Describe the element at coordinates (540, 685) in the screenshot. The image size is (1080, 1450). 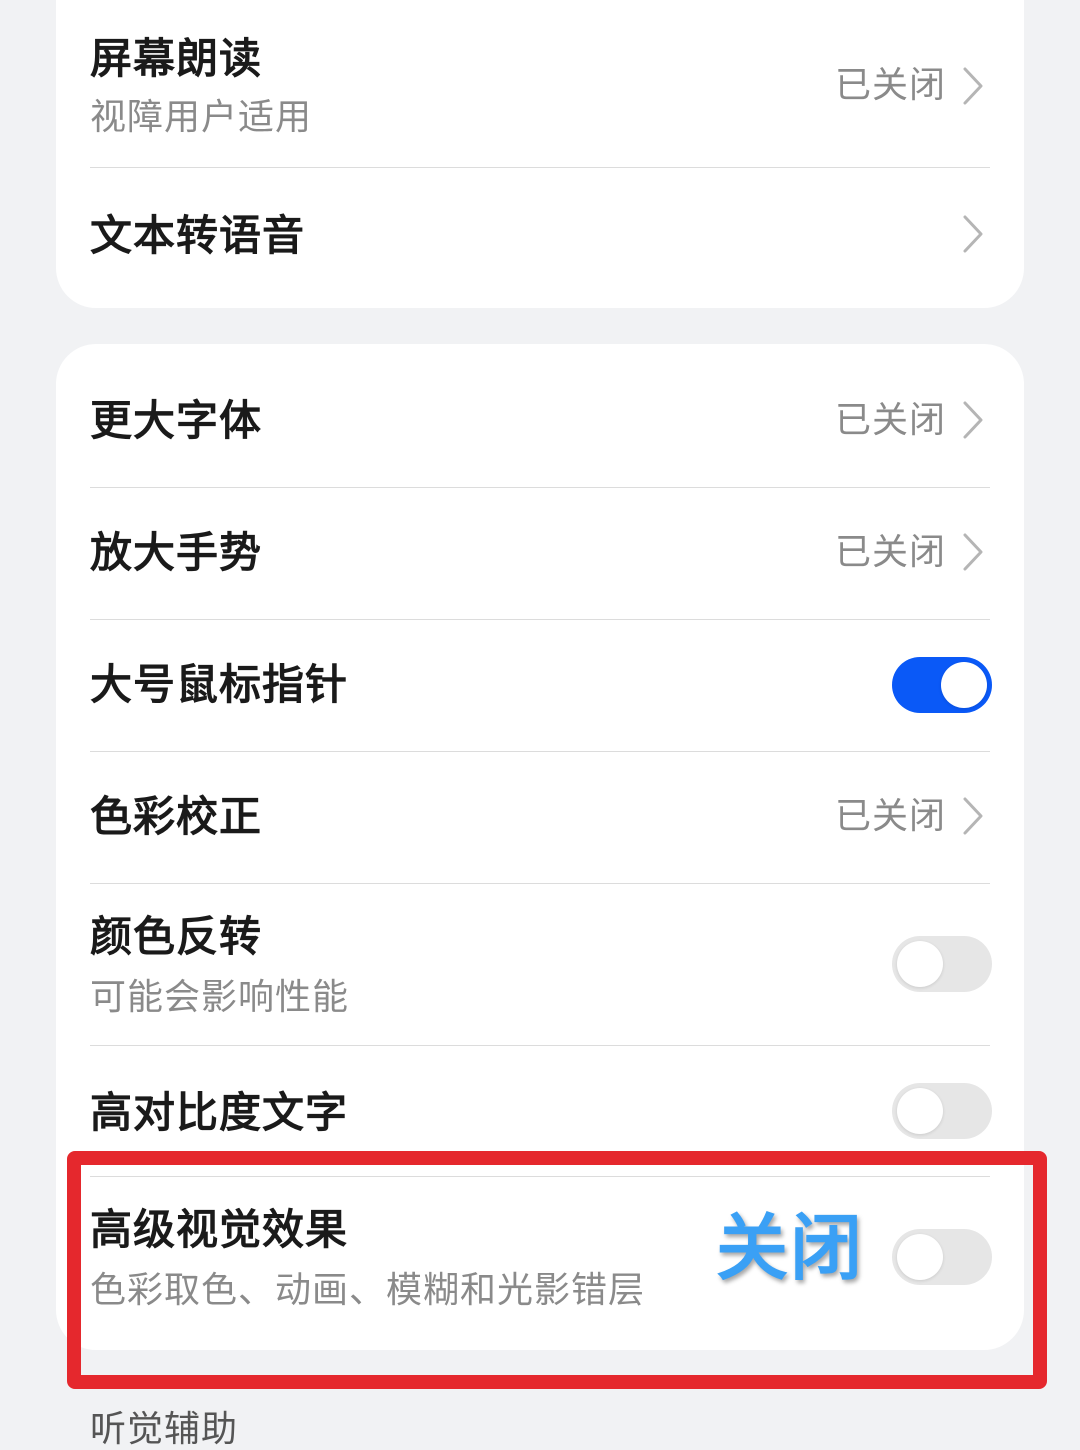
I see `large-pointer-row: 大号鼠标指针` at that location.